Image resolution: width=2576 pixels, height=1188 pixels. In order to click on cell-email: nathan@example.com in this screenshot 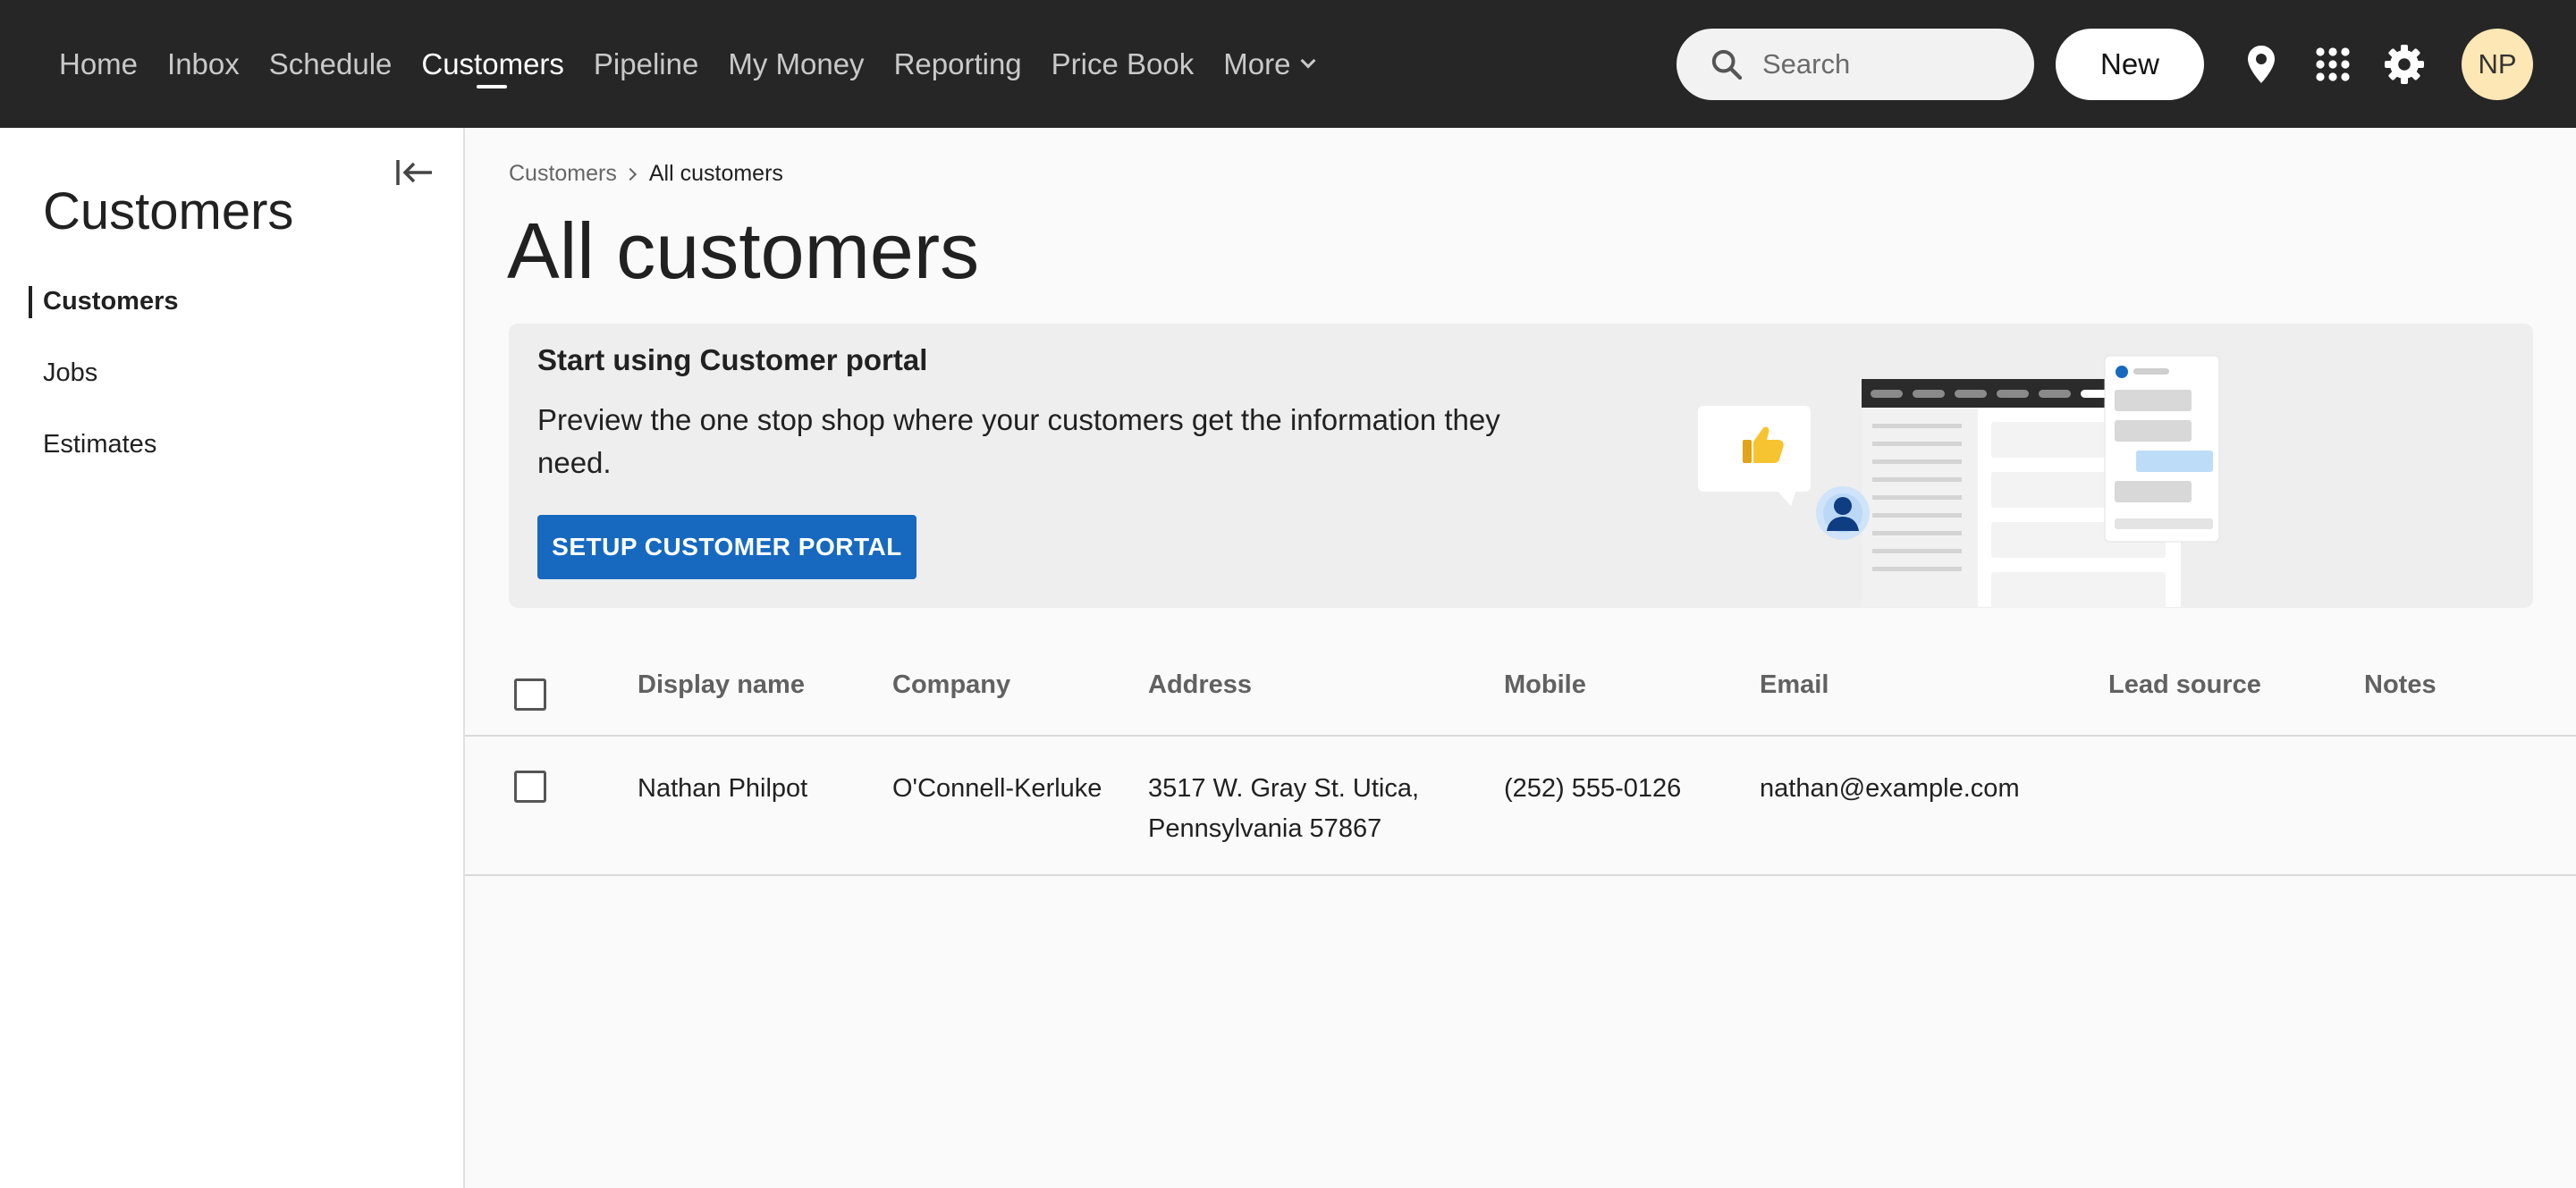, I will do `click(1890, 788)`.